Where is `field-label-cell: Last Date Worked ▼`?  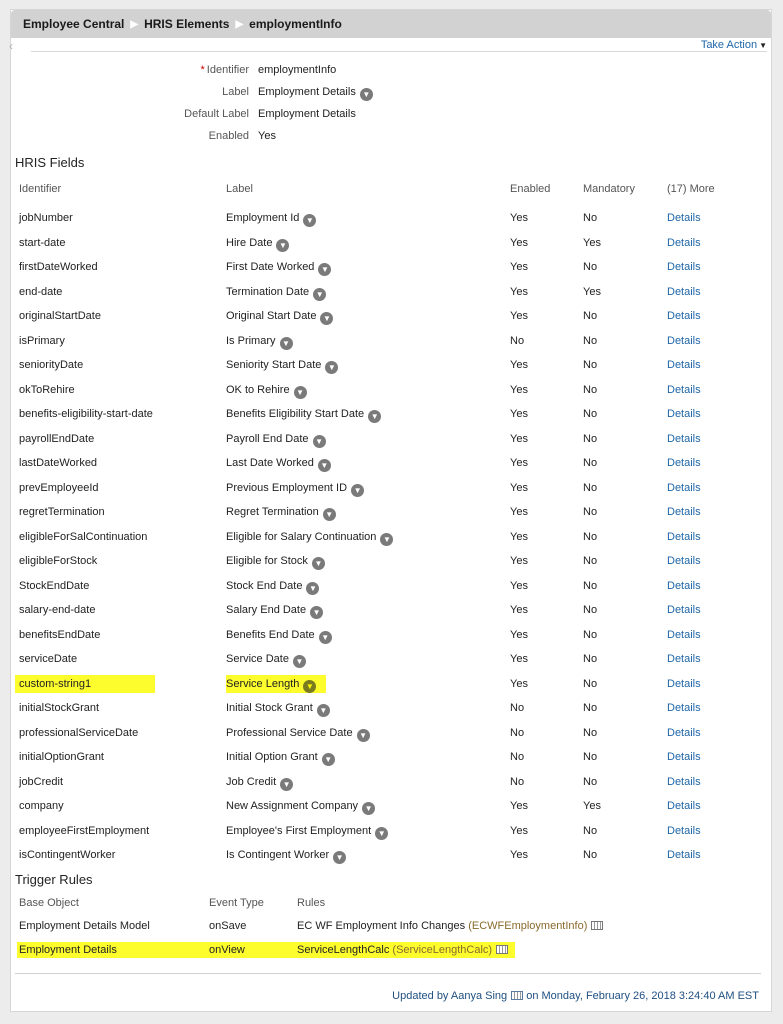
field-label-cell: Last Date Worked ▼ is located at coordinates (278, 463).